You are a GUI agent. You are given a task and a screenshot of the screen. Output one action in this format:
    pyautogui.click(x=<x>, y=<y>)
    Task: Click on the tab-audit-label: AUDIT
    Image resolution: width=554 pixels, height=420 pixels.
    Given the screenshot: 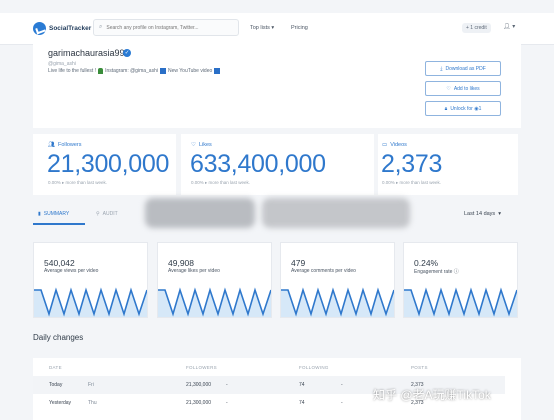 What is the action you would take?
    pyautogui.click(x=110, y=214)
    